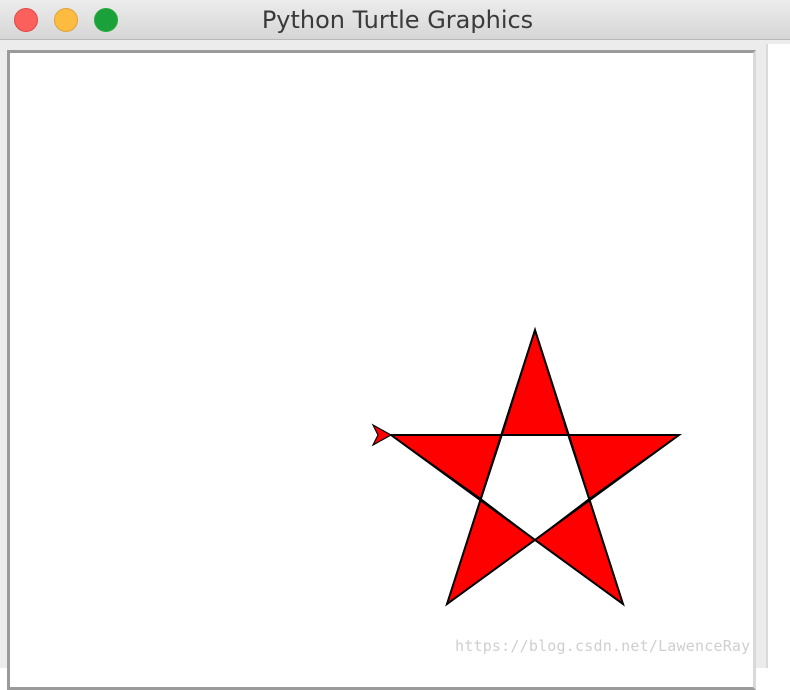 The height and width of the screenshot is (690, 790). What do you see at coordinates (579, 551) in the screenshot?
I see `star-arm-bottom-right` at bounding box center [579, 551].